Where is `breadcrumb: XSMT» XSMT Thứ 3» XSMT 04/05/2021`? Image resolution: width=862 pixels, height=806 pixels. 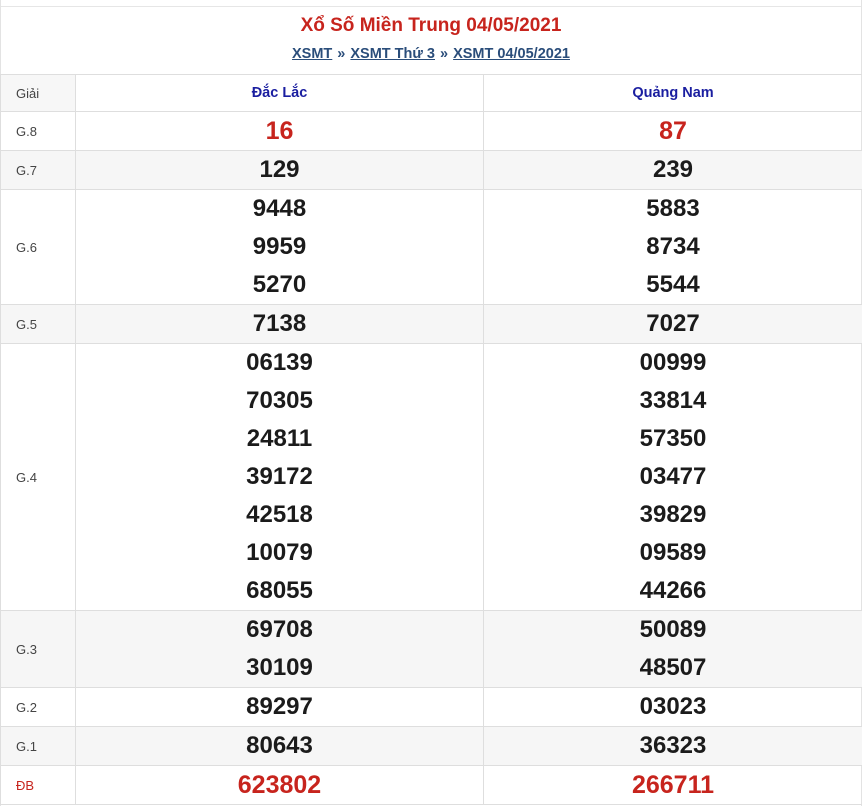 breadcrumb: XSMT» XSMT Thứ 3» XSMT 04/05/2021 is located at coordinates (431, 57).